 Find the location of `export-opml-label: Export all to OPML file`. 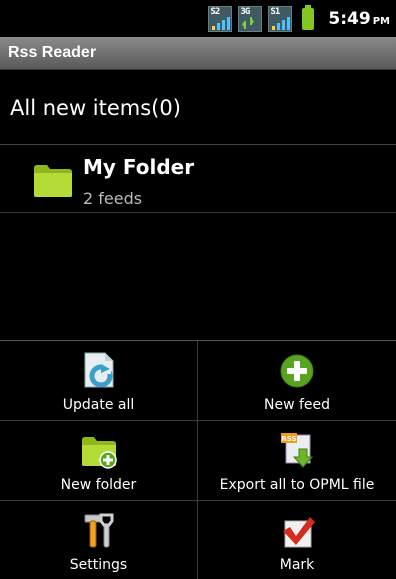

export-opml-label: Export all to OPML file is located at coordinates (297, 485).